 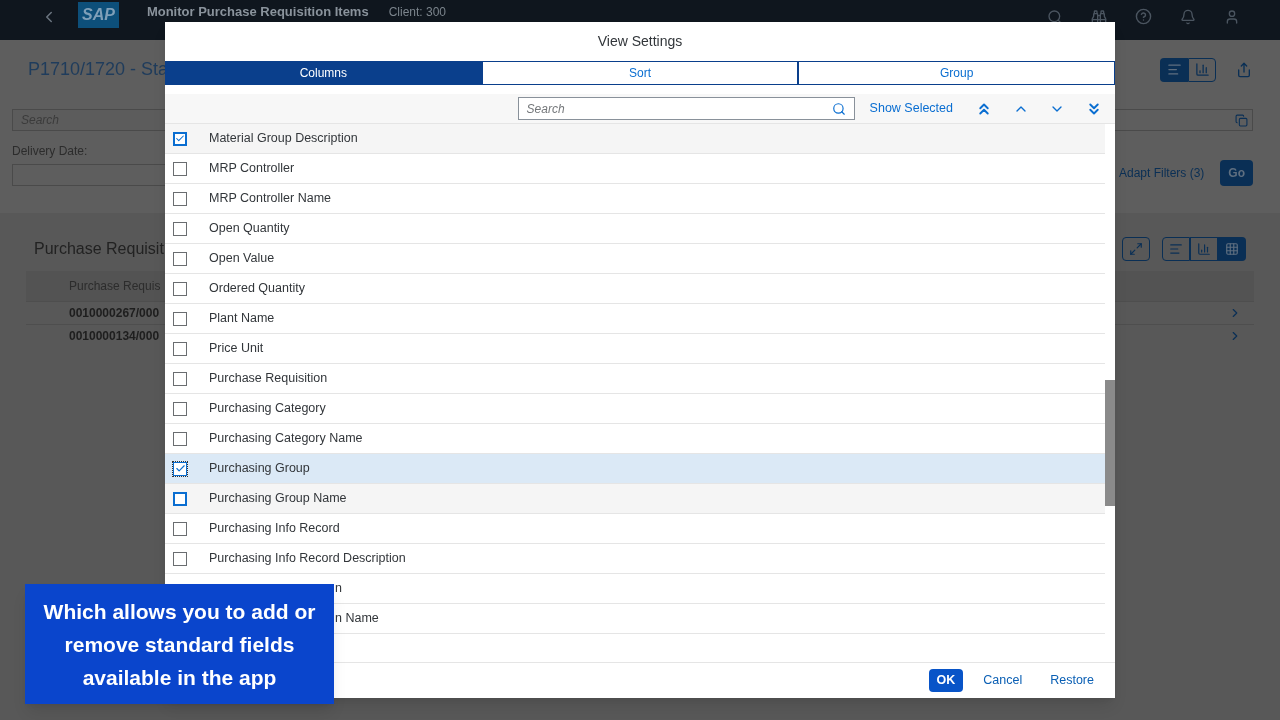 What do you see at coordinates (283, 139) in the screenshot?
I see `item-label: Material Group Description` at bounding box center [283, 139].